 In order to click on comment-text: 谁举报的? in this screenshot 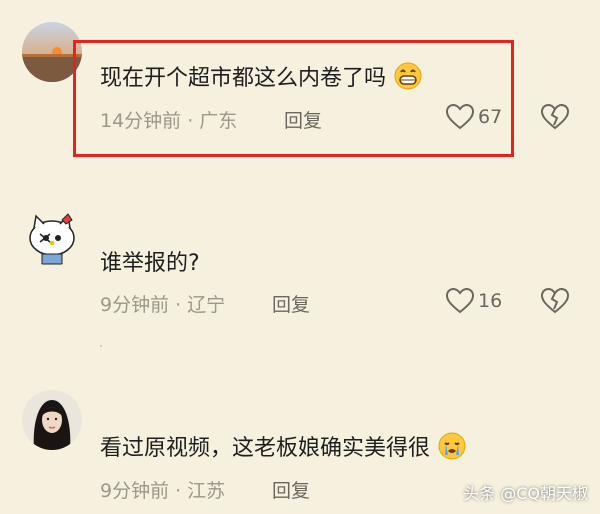, I will do `click(150, 263)`.